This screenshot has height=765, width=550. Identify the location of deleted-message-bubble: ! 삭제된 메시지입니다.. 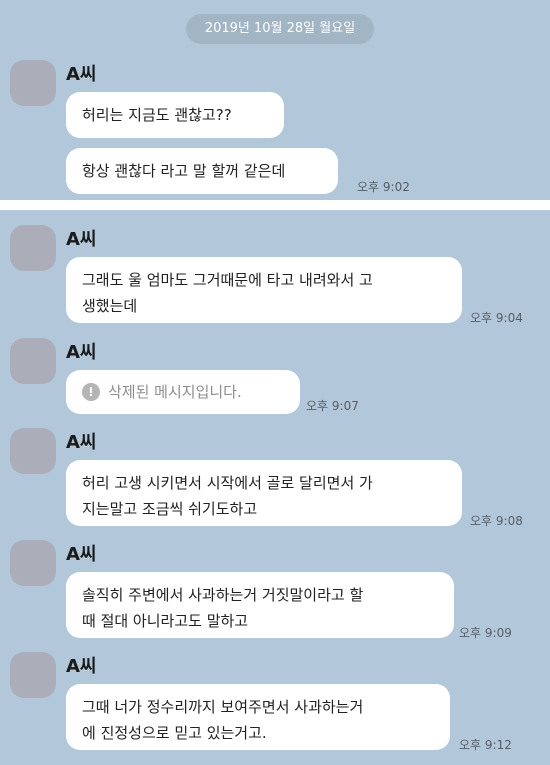
(183, 392).